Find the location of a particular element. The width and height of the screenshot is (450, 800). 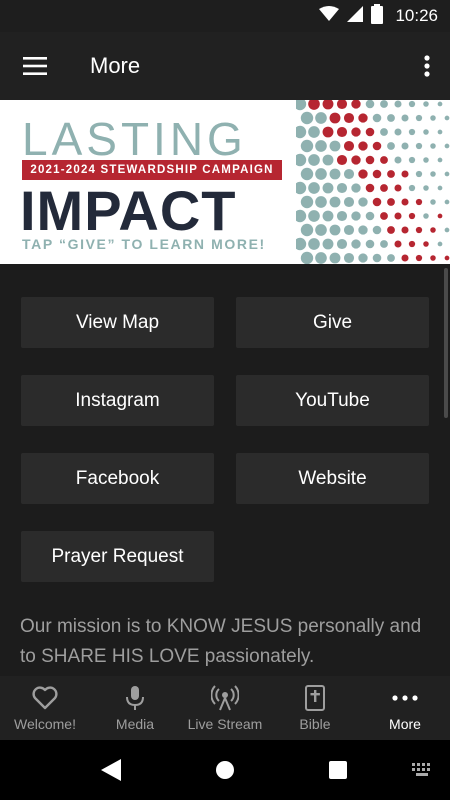

keyboard-icon is located at coordinates (423, 770).